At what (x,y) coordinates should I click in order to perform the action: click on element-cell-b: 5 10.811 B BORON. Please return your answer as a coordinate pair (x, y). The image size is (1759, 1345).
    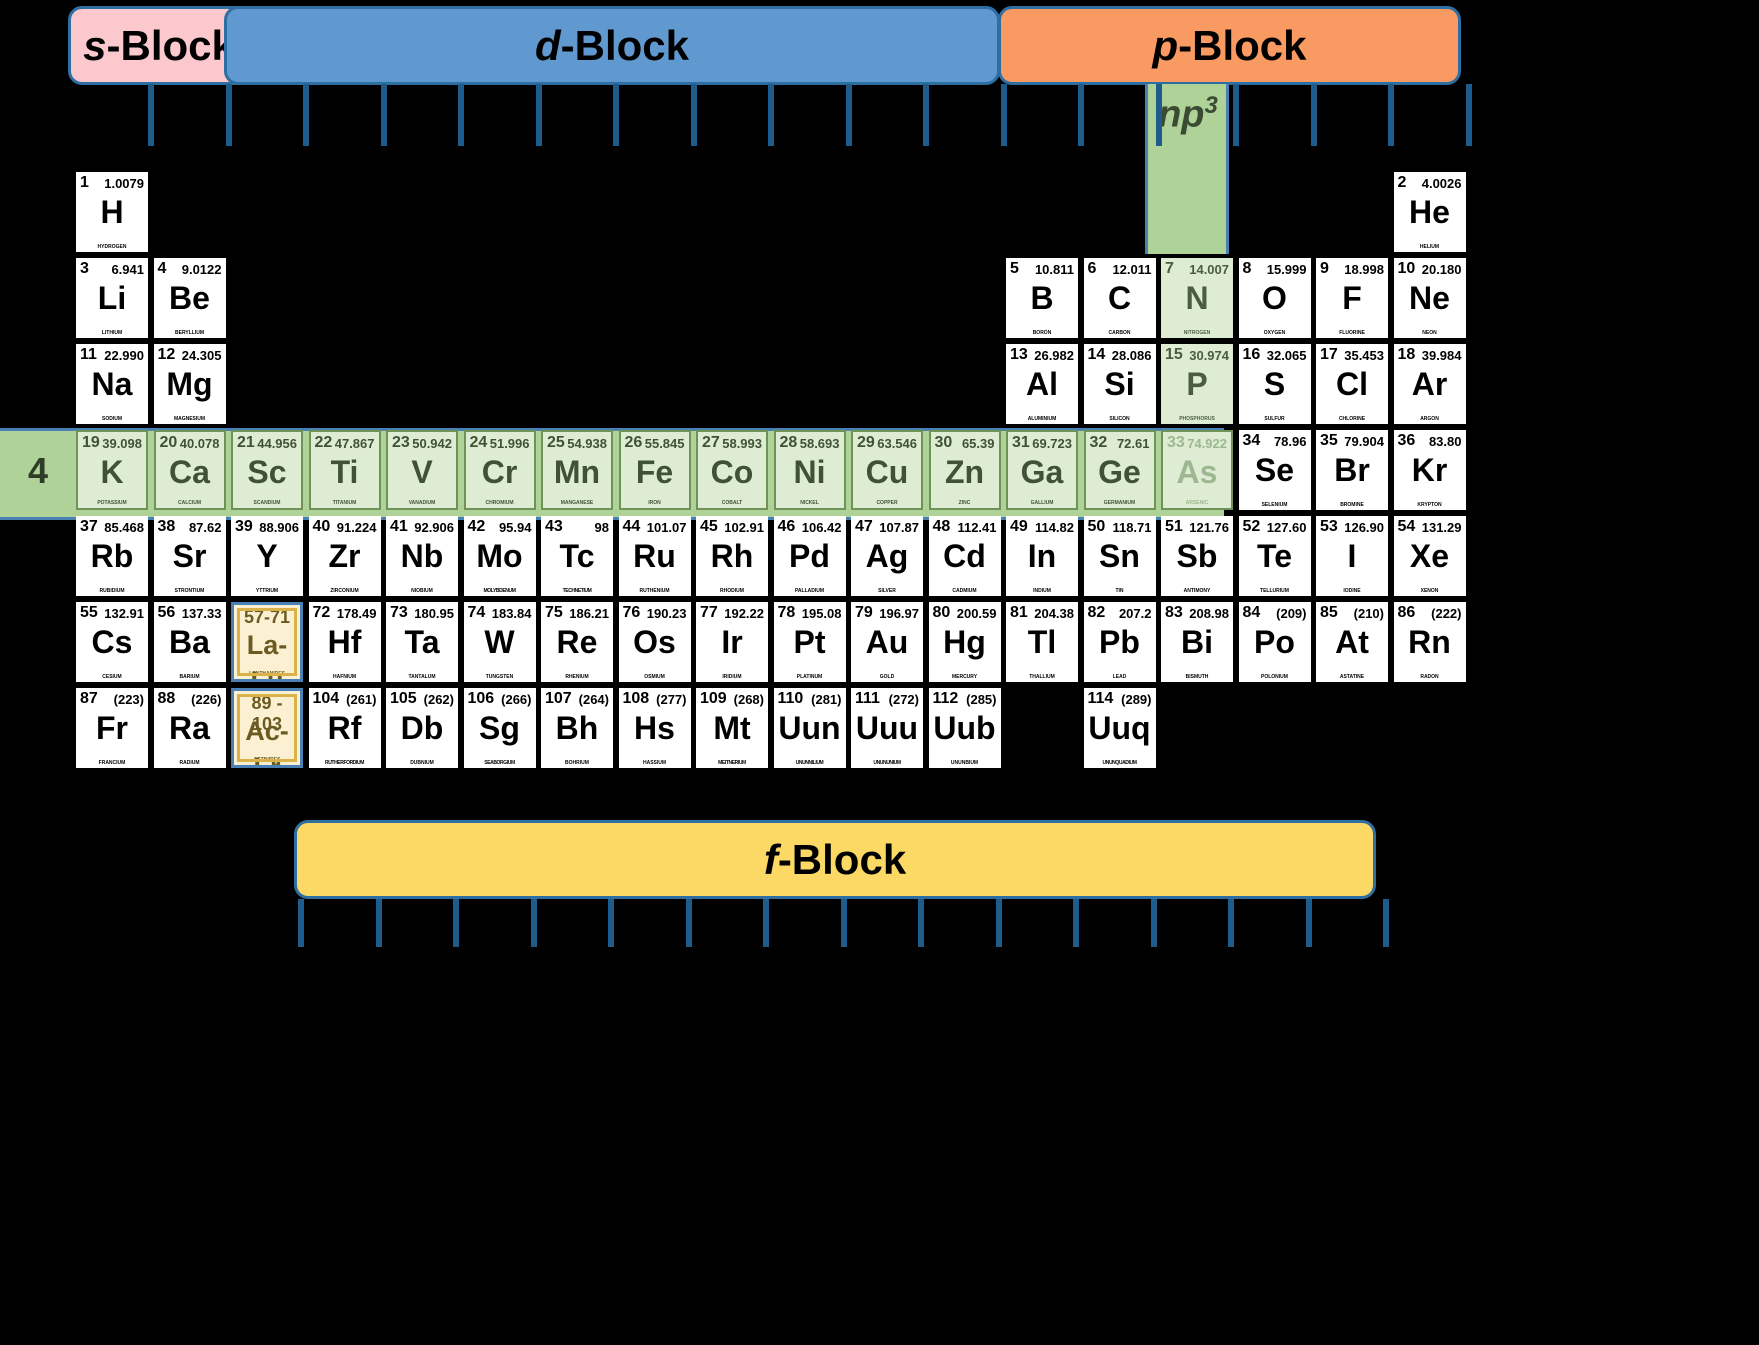
    Looking at the image, I should click on (1042, 298).